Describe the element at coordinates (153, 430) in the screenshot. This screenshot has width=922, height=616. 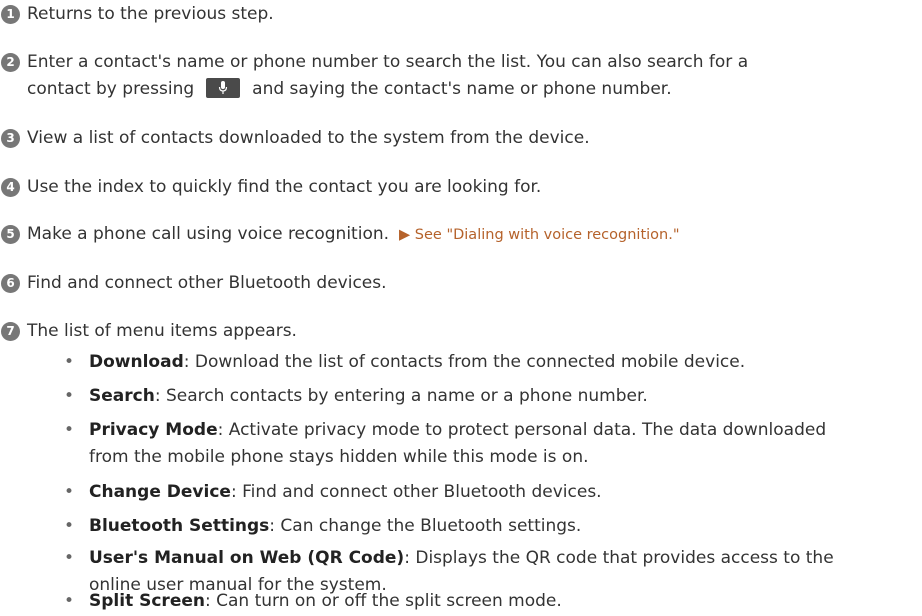
I see `menu-item-term: Privacy Mode` at that location.